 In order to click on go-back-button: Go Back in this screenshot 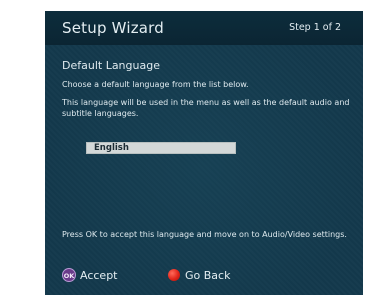, I will do `click(199, 275)`.